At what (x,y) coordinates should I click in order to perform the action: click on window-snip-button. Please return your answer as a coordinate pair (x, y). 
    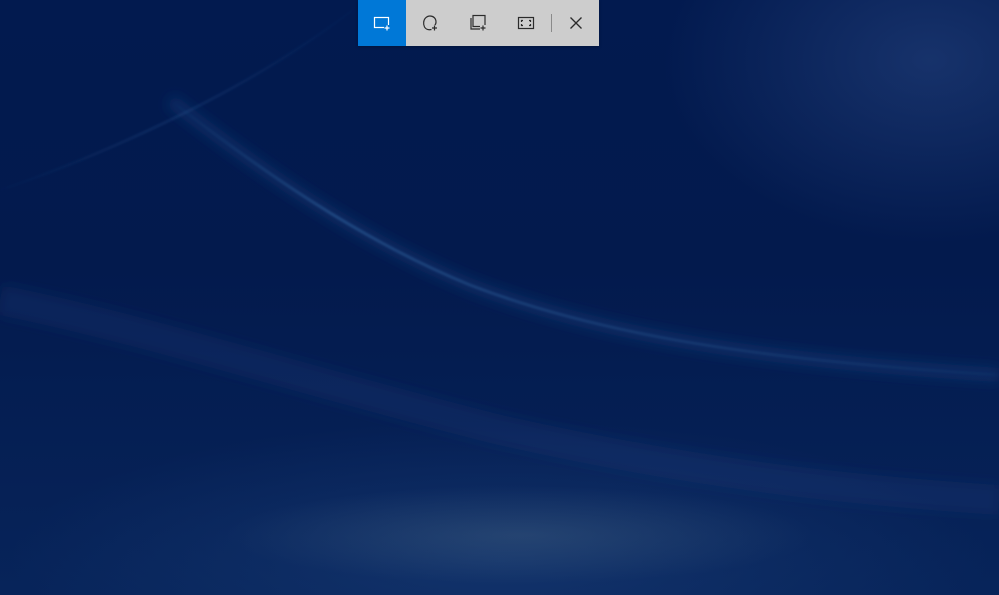
    Looking at the image, I should click on (478, 23).